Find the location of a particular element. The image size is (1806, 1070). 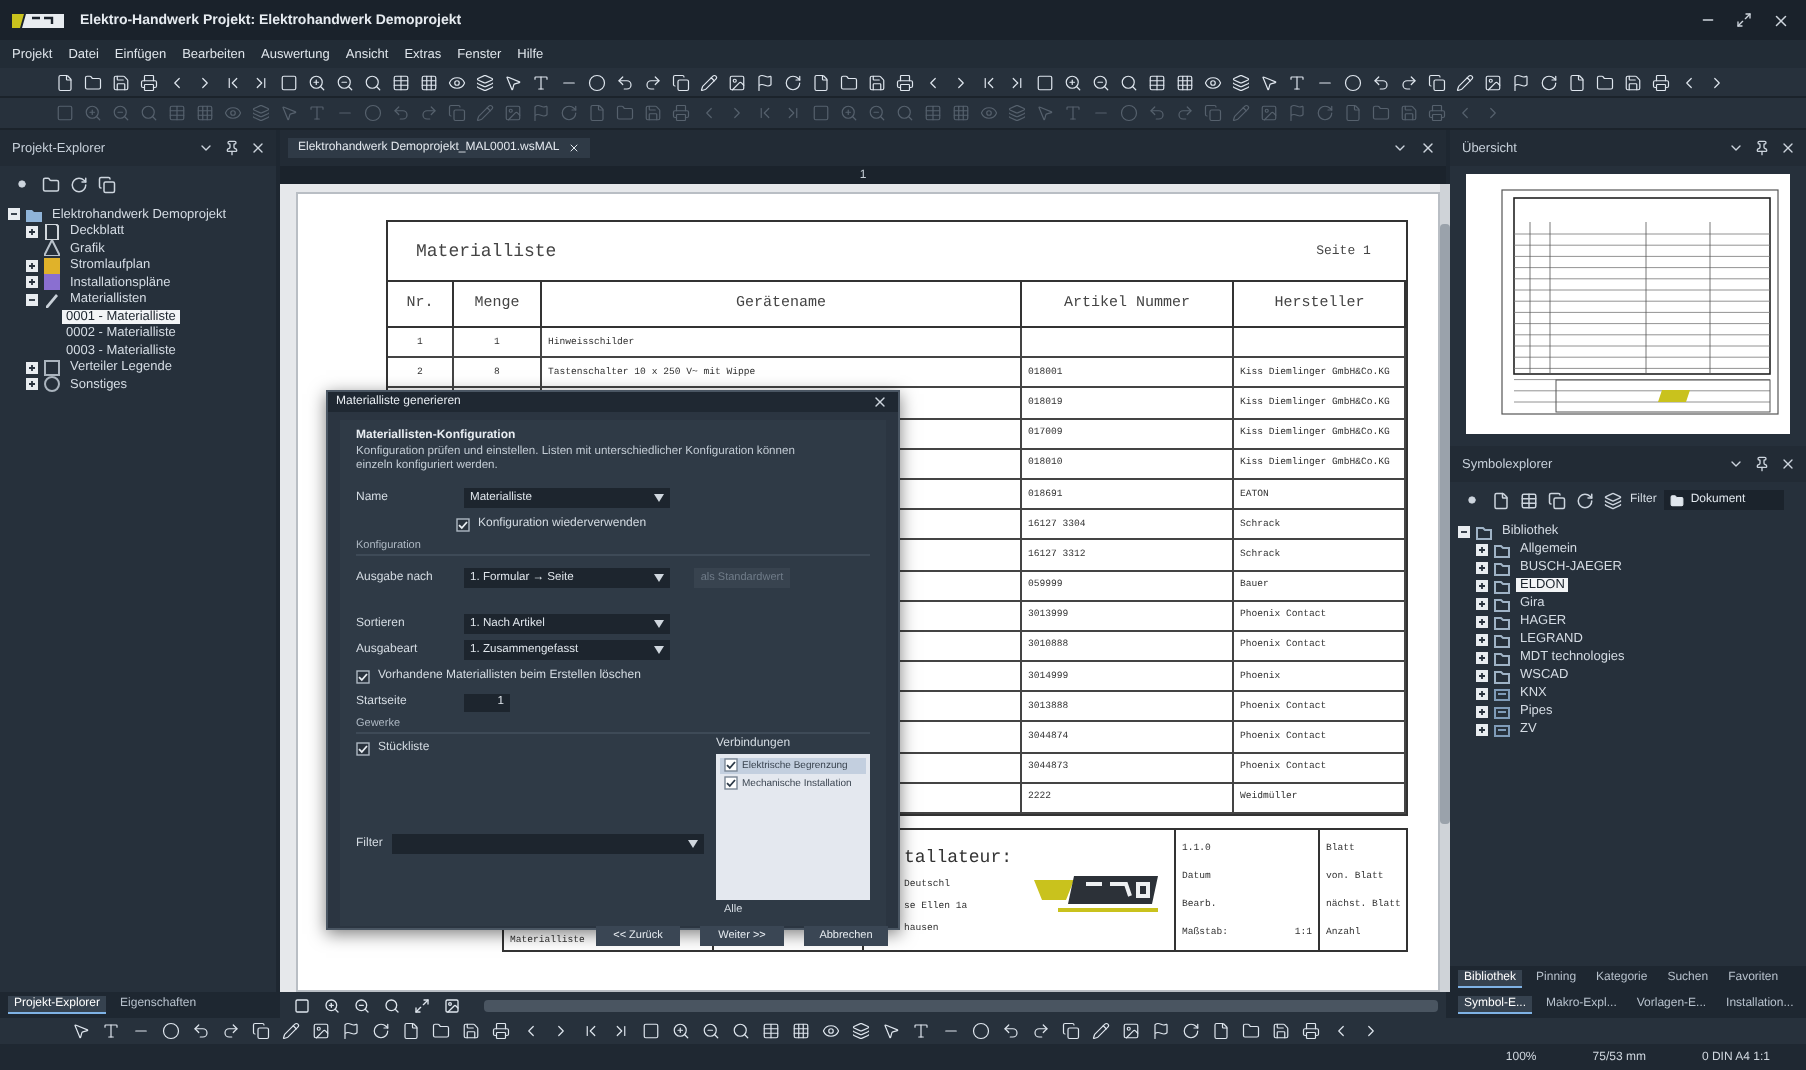

zoom-out-icon is located at coordinates (711, 1031).